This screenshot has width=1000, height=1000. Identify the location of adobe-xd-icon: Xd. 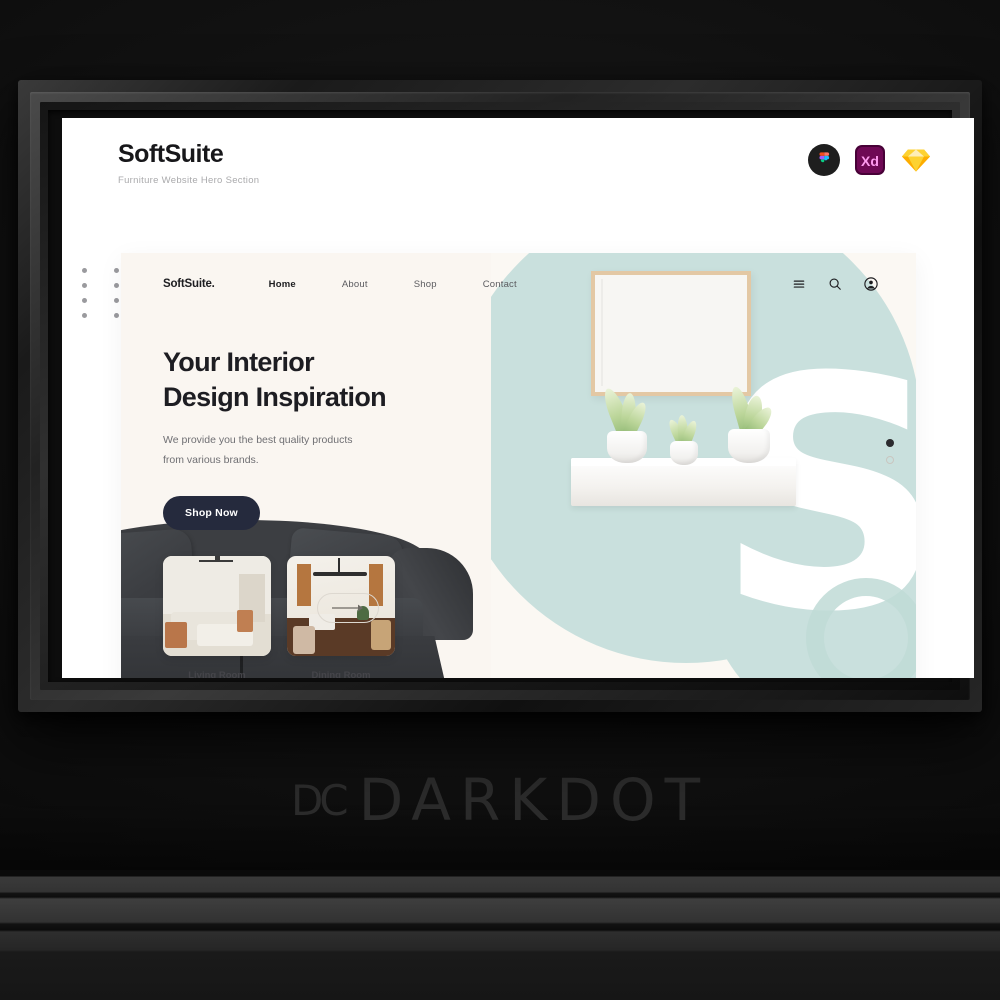
(870, 160).